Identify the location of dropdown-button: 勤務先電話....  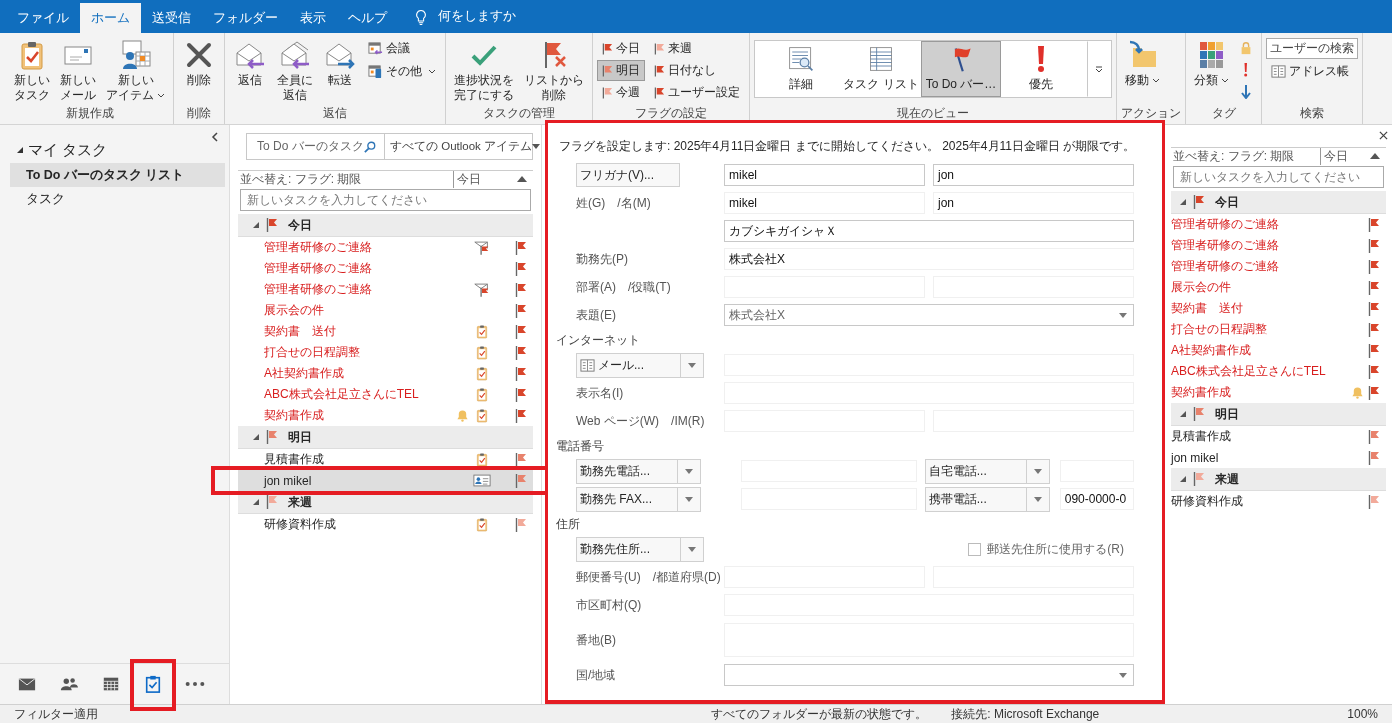
(638, 471).